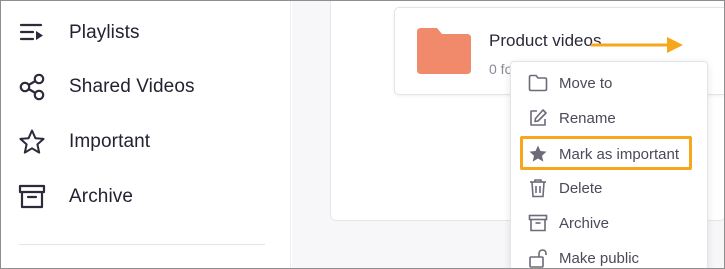 The image size is (725, 269). Describe the element at coordinates (101, 196) in the screenshot. I see `sidebar-item-label: Archive` at that location.